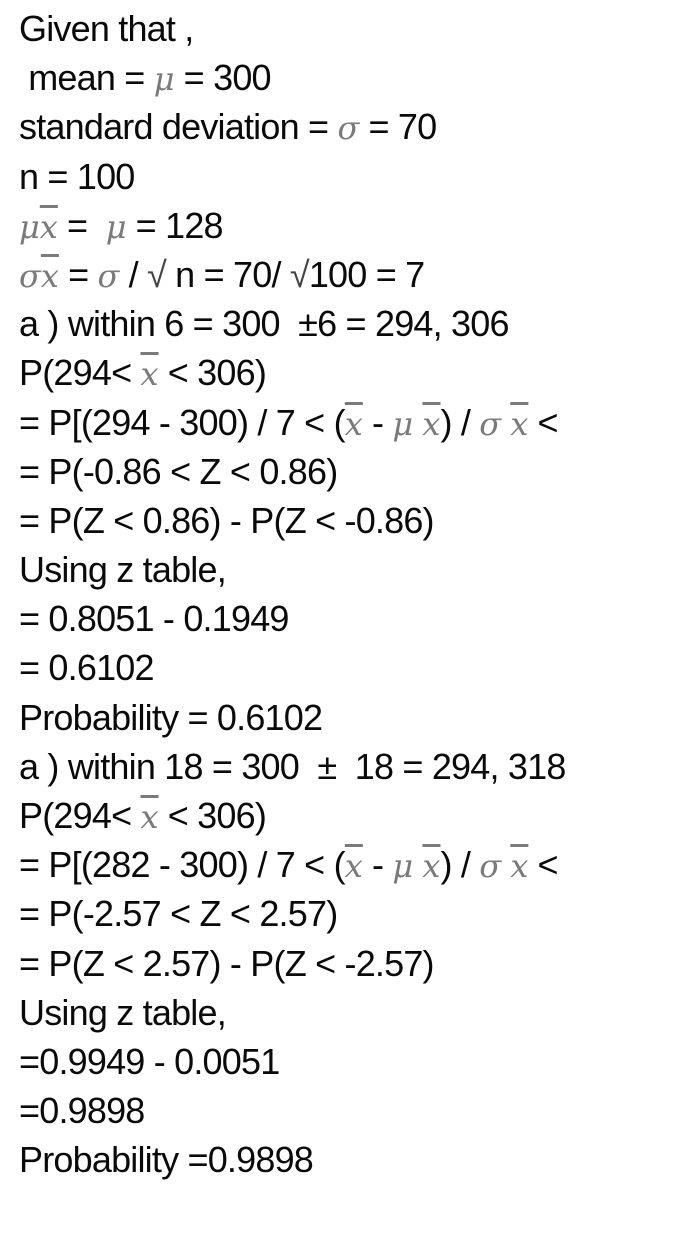 The height and width of the screenshot is (1245, 679). I want to click on line-text: =0.9898, so click(82, 1111).